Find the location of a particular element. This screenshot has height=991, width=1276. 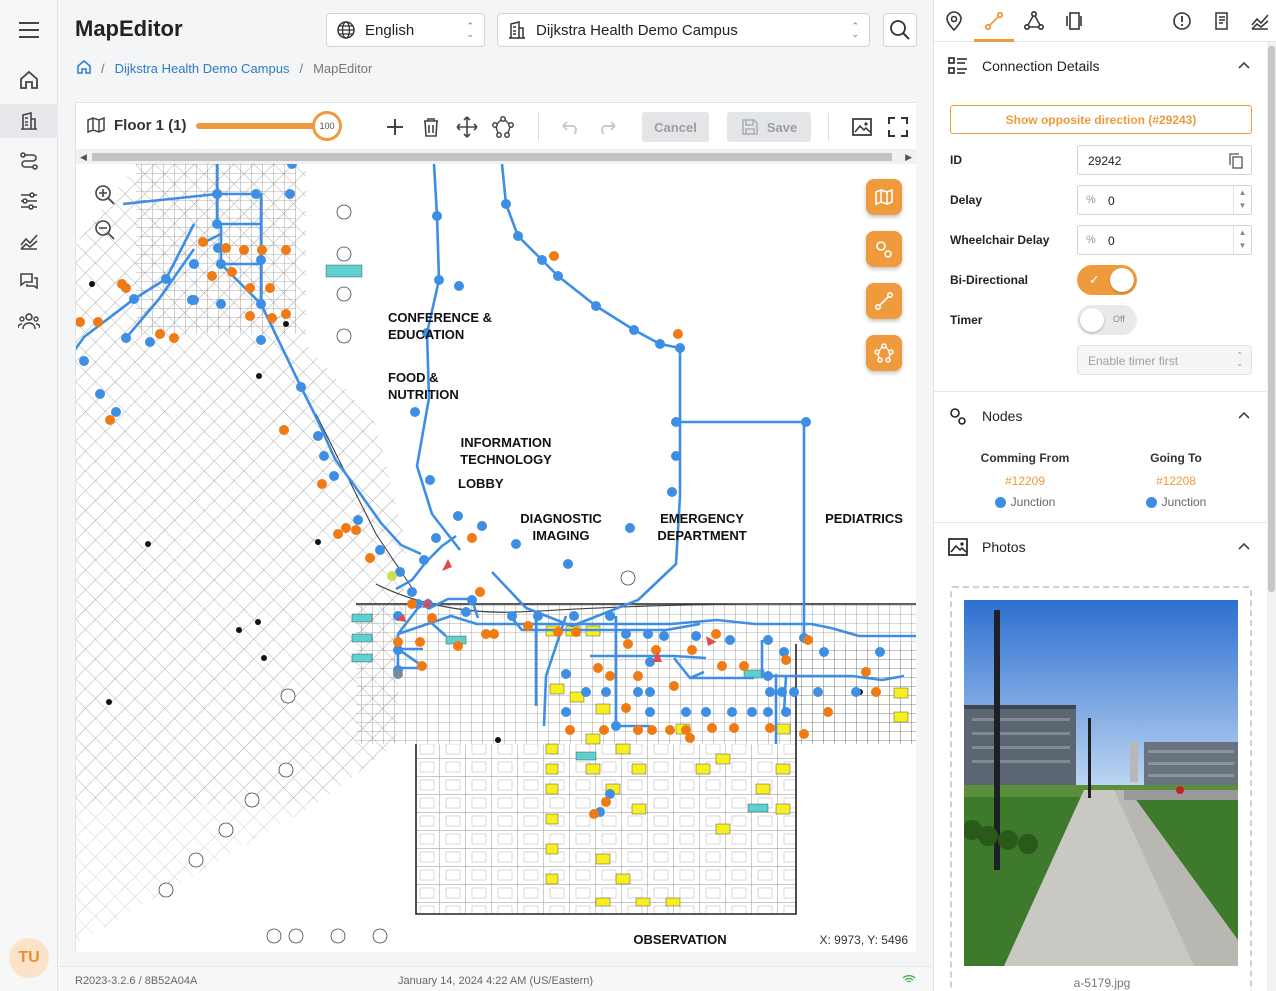

analytics-icon is located at coordinates (29, 241).